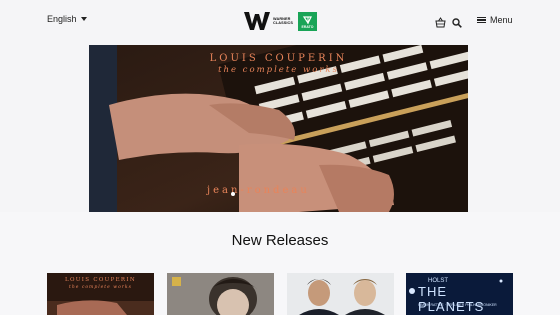 This screenshot has width=560, height=315. I want to click on basket-icon, so click(440, 22).